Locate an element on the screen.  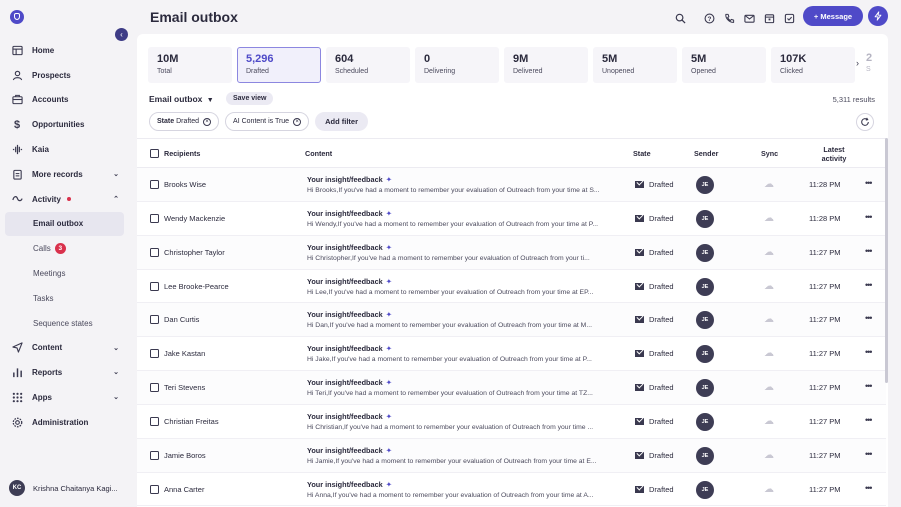
recipient-name: Dan Curtis is located at coordinates (181, 319).